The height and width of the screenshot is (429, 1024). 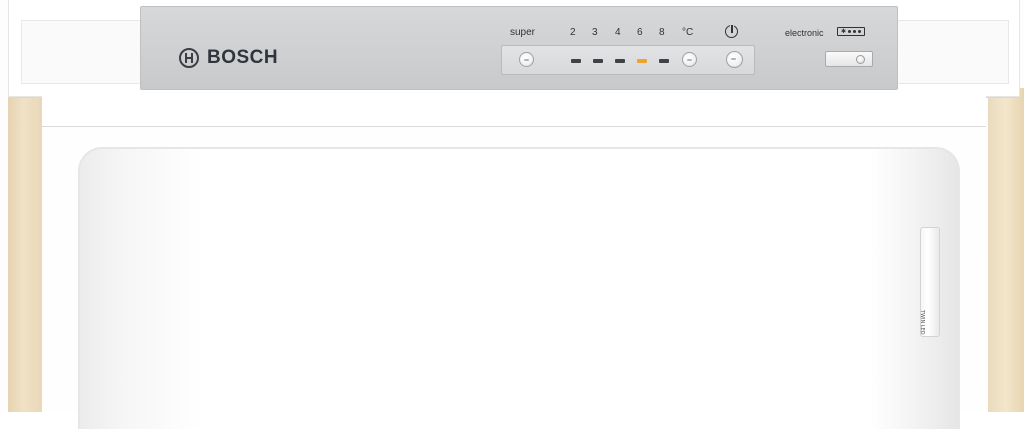 I want to click on right-side-panel, so click(x=1006, y=250).